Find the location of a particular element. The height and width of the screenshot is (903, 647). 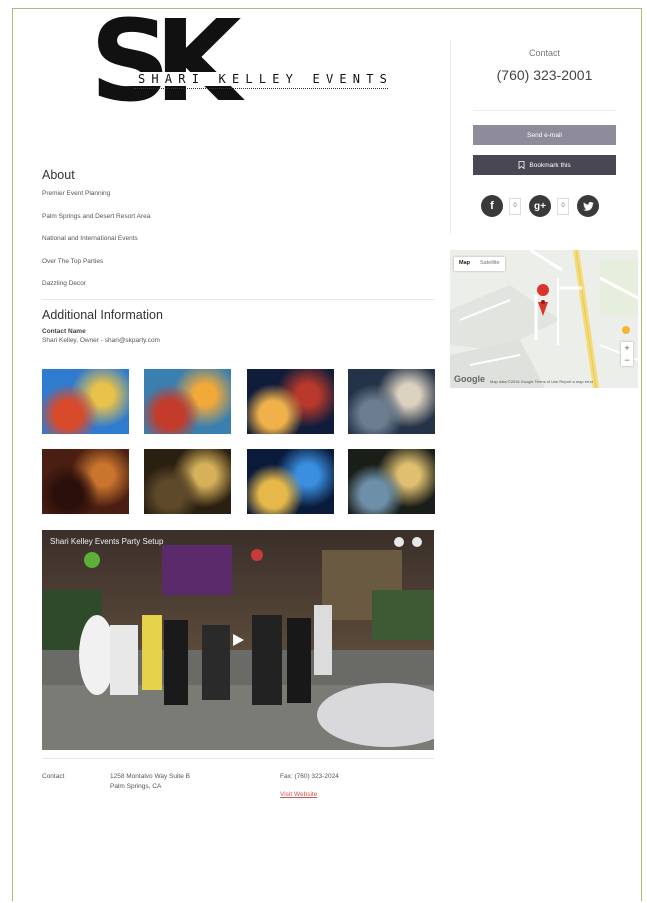

sidebar-rule is located at coordinates (544, 110).